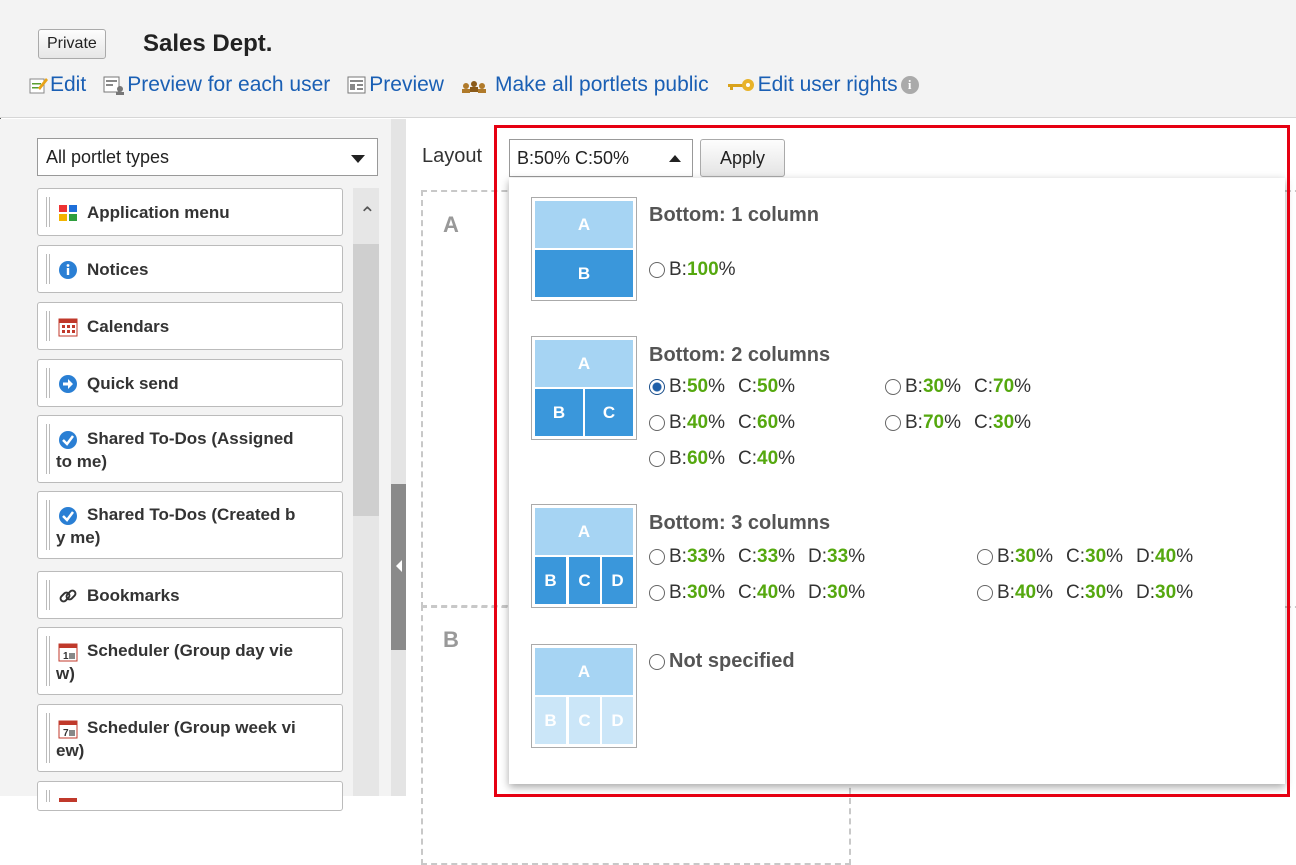 The width and height of the screenshot is (1296, 865). I want to click on portlet-item-notices: Notices, so click(190, 269).